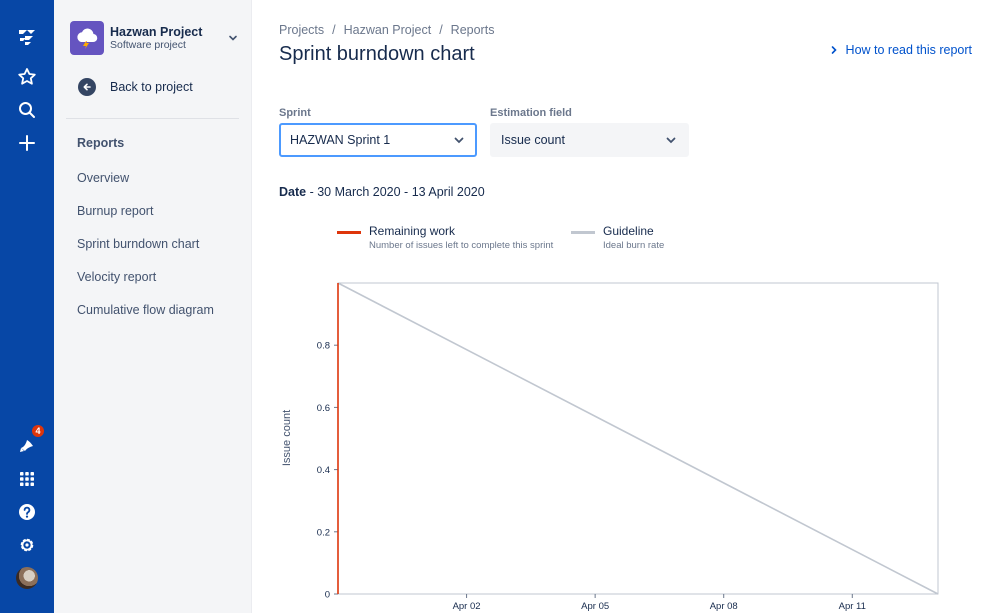 Image resolution: width=999 pixels, height=613 pixels. I want to click on project-type: Software project, so click(148, 44).